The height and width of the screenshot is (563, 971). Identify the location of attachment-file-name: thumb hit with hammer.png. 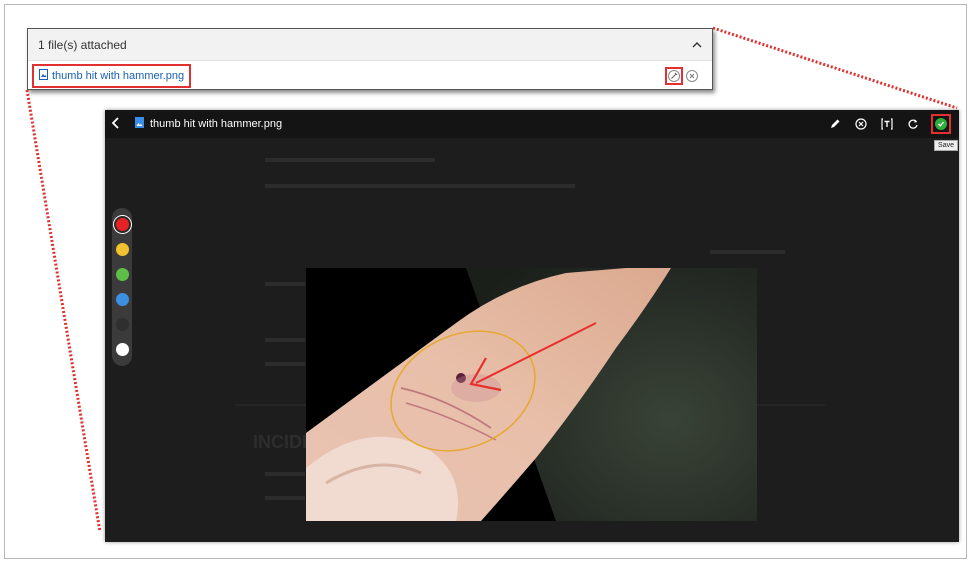
(118, 76).